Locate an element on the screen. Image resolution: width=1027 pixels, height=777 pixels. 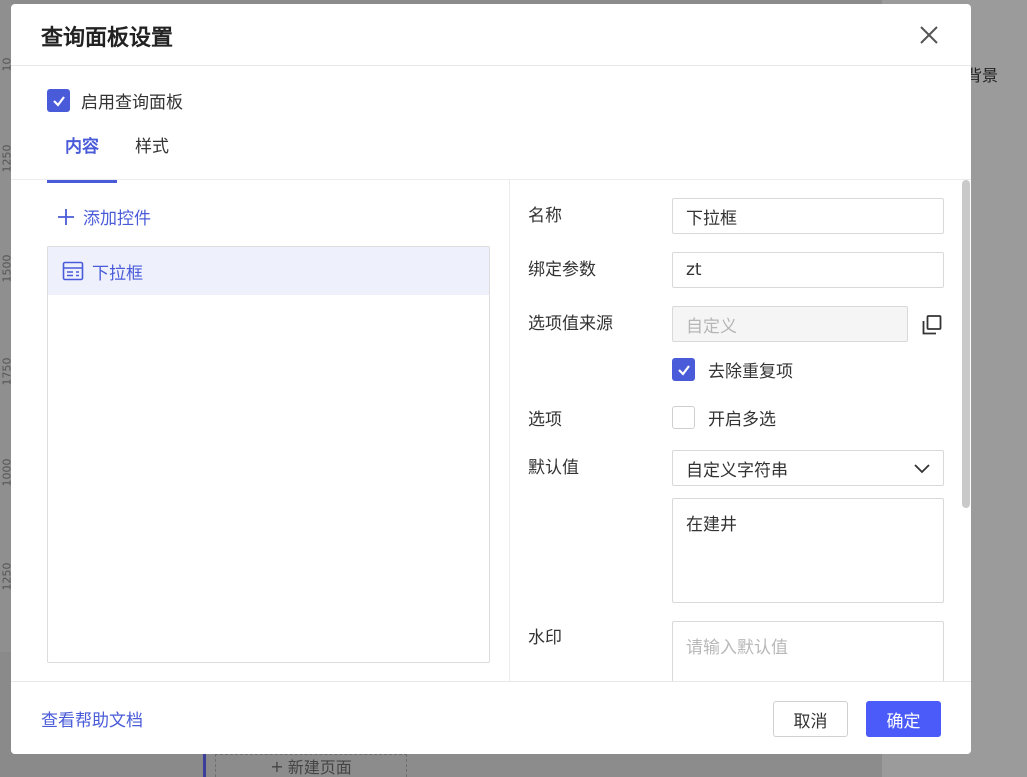
dialog-header: 查询面板设置 is located at coordinates (491, 35).